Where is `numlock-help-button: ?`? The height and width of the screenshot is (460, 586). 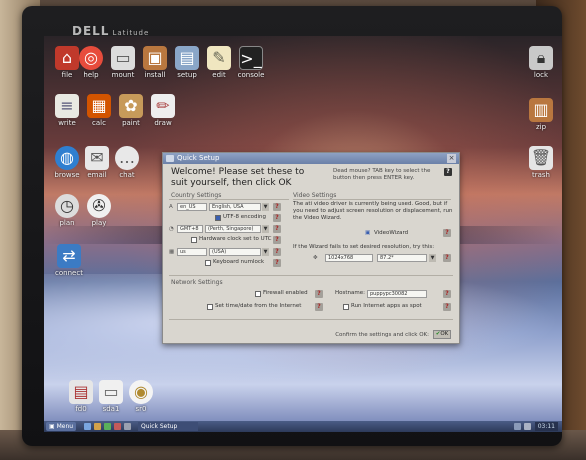 numlock-help-button: ? is located at coordinates (277, 263).